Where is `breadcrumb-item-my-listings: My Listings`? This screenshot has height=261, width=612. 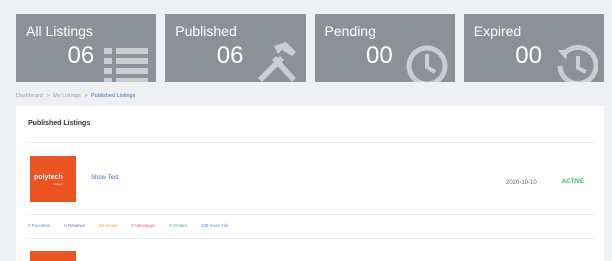
breadcrumb-item-my-listings: My Listings is located at coordinates (67, 96).